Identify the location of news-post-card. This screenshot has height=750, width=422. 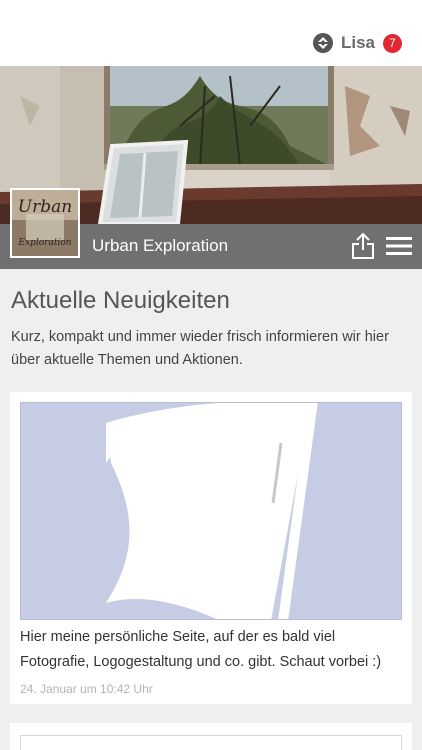
(211, 736).